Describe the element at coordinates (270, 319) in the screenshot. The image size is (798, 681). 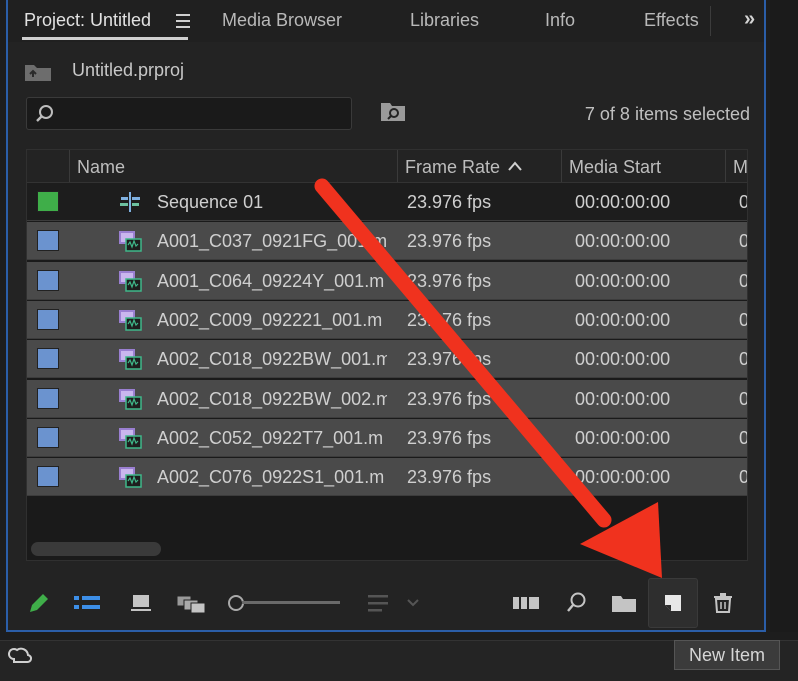
I see `row-name: A002_C009_092221_001.m` at that location.